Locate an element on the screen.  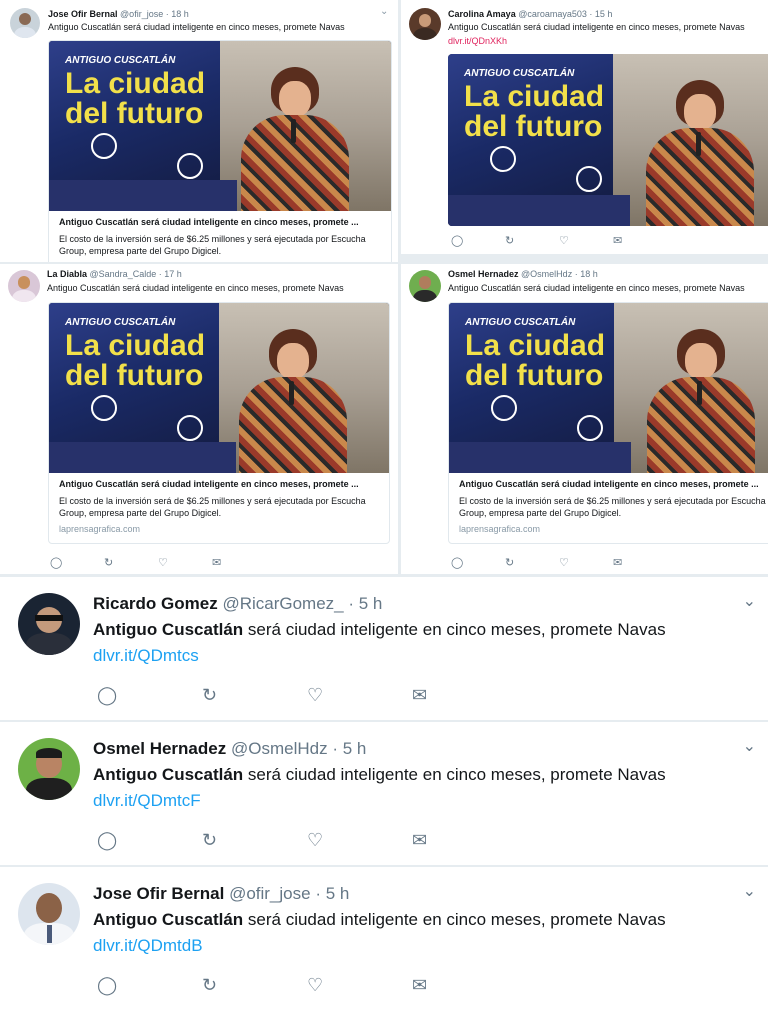
tweet-link: dlvr.it/QDmtcF is located at coordinates (147, 801).